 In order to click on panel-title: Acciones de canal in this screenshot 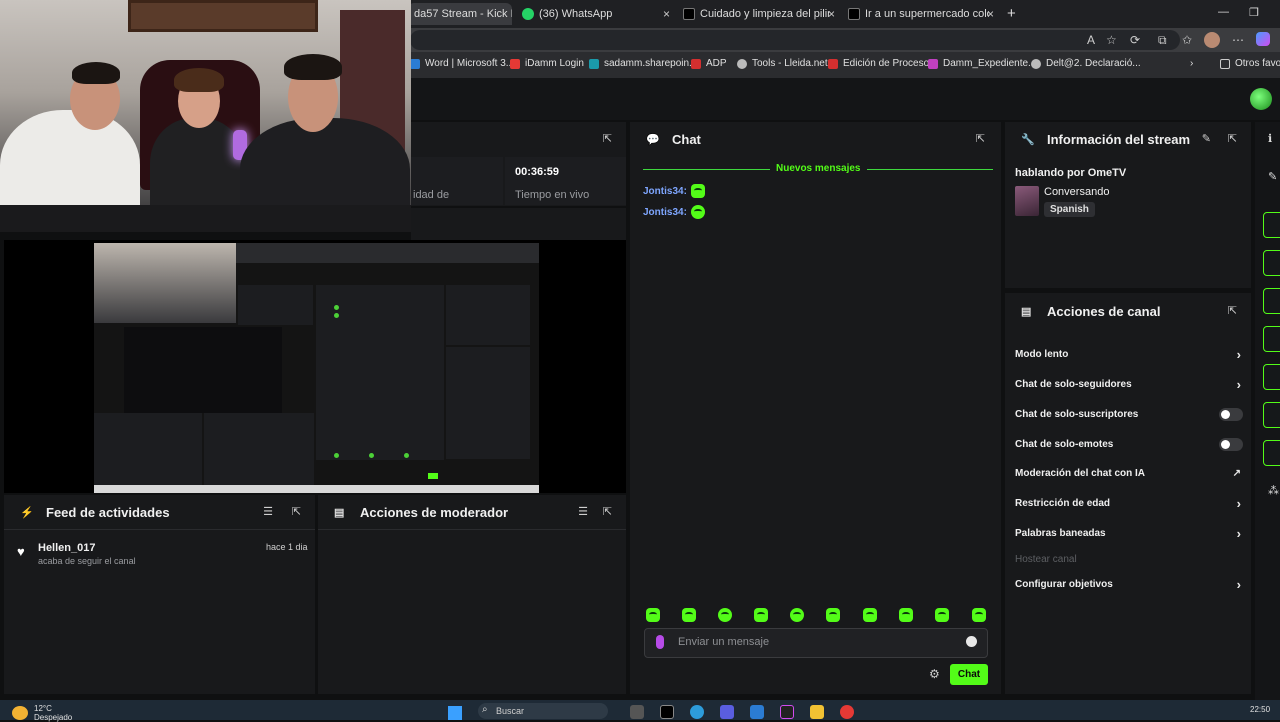, I will do `click(1104, 311)`.